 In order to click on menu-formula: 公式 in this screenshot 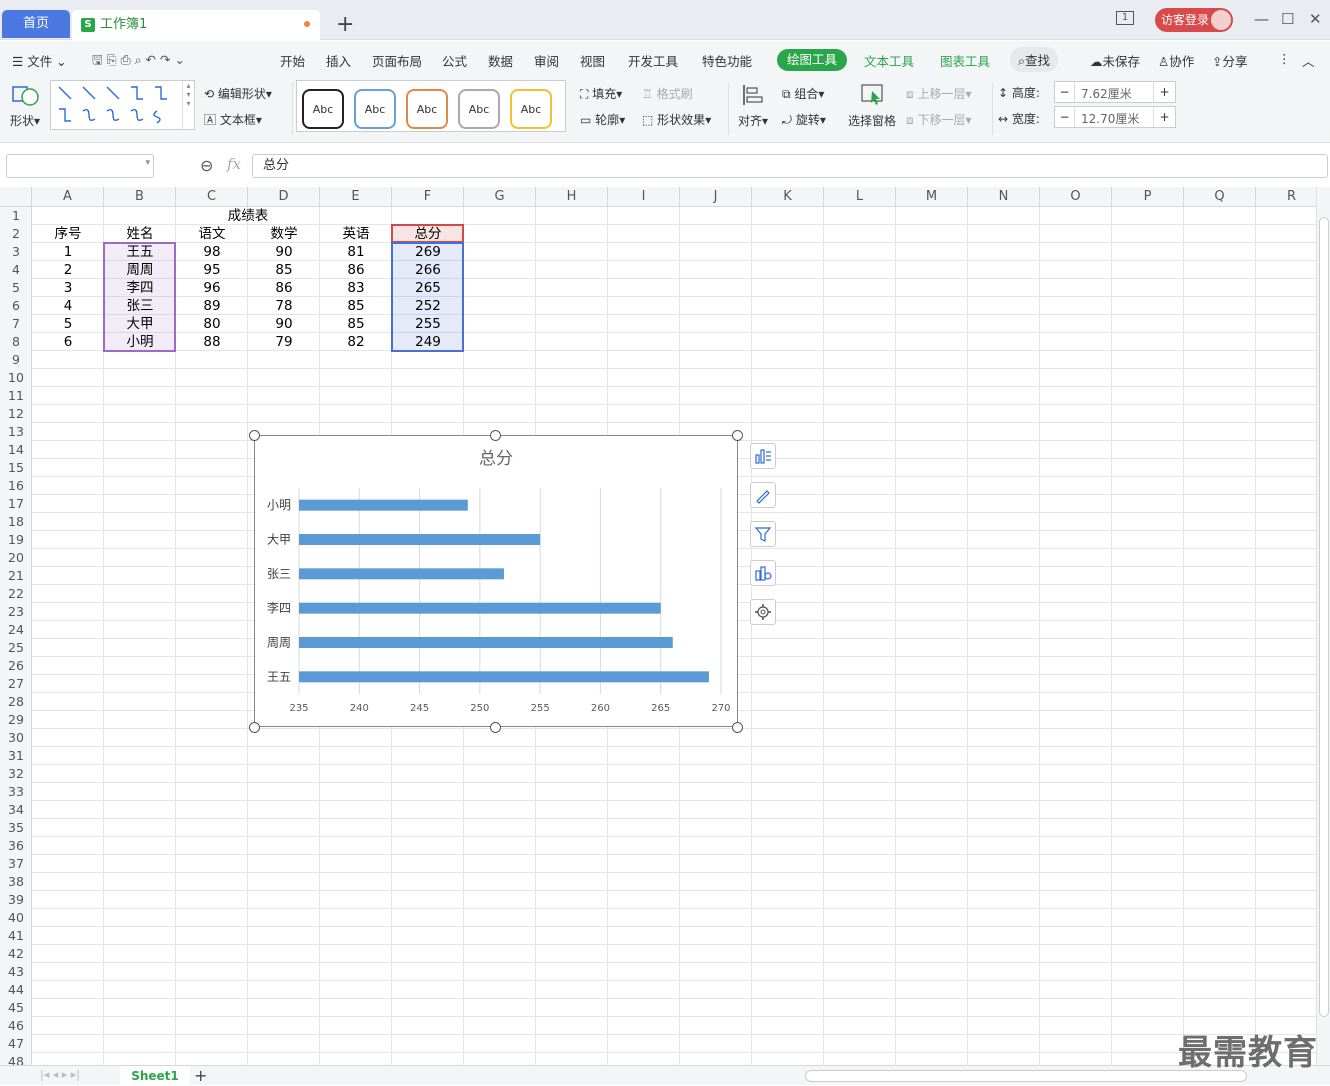, I will do `click(454, 60)`.